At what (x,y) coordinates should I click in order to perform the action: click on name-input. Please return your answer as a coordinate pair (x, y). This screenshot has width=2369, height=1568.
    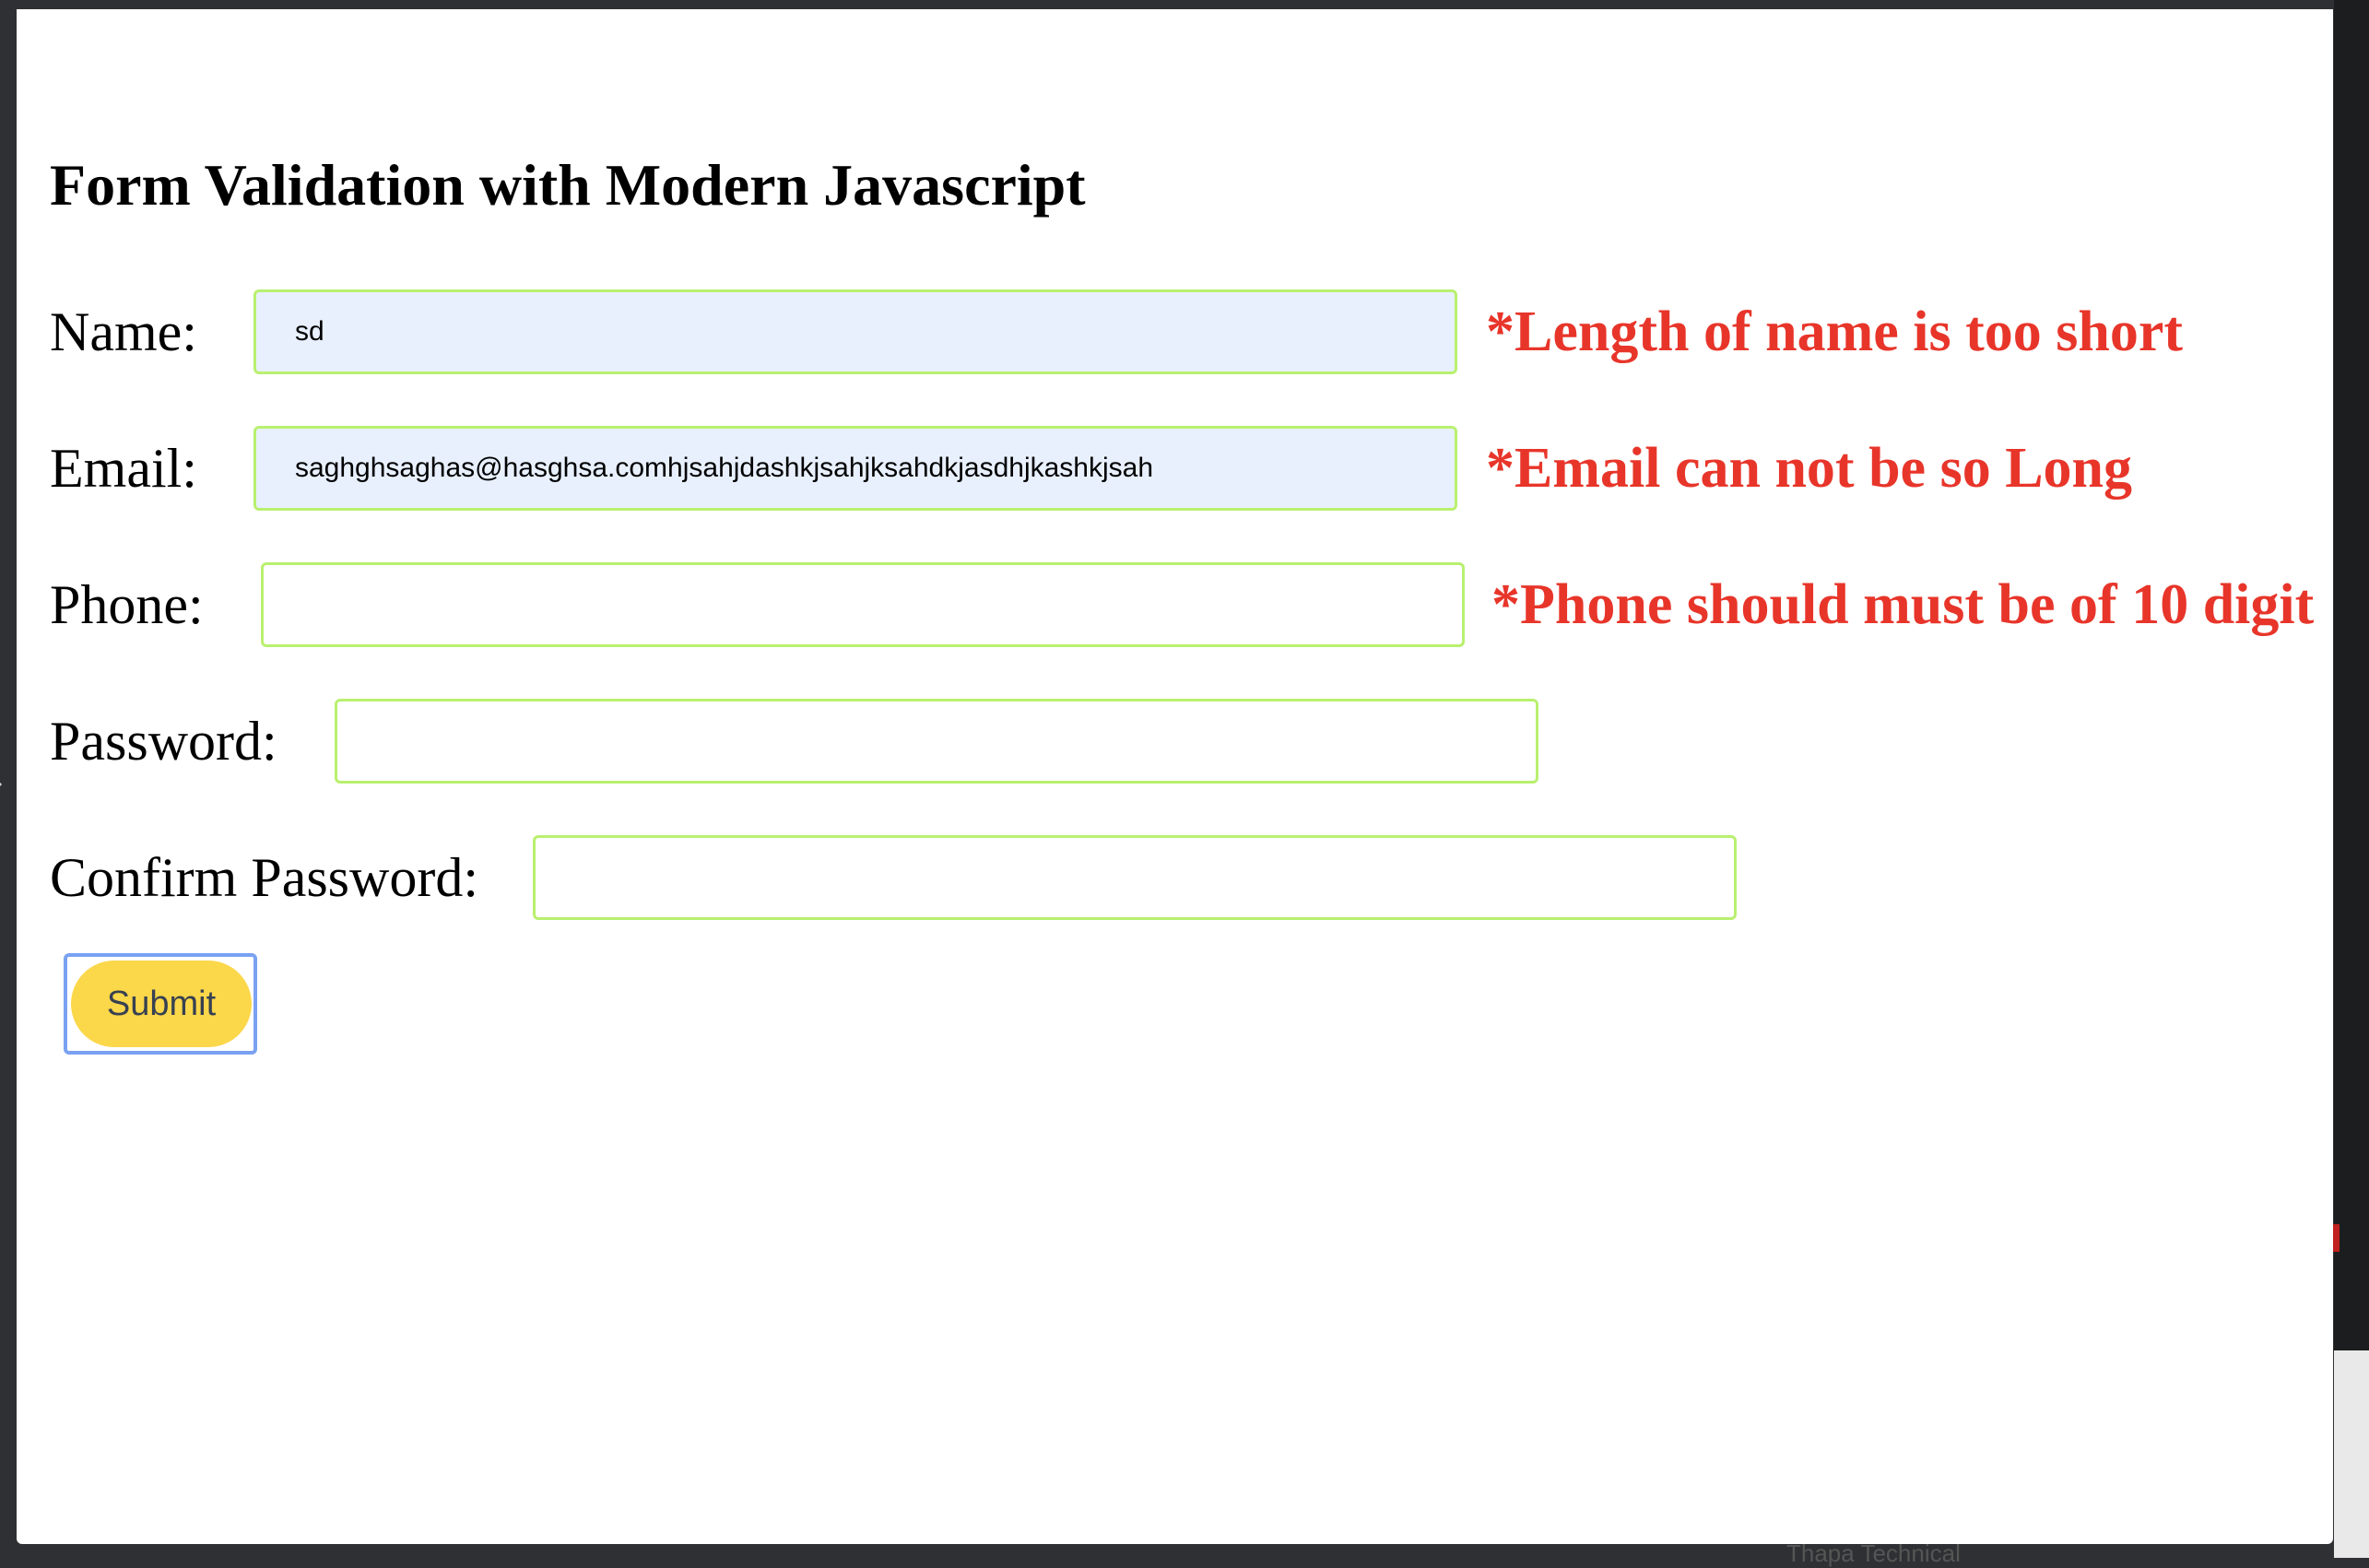
    Looking at the image, I should click on (855, 331).